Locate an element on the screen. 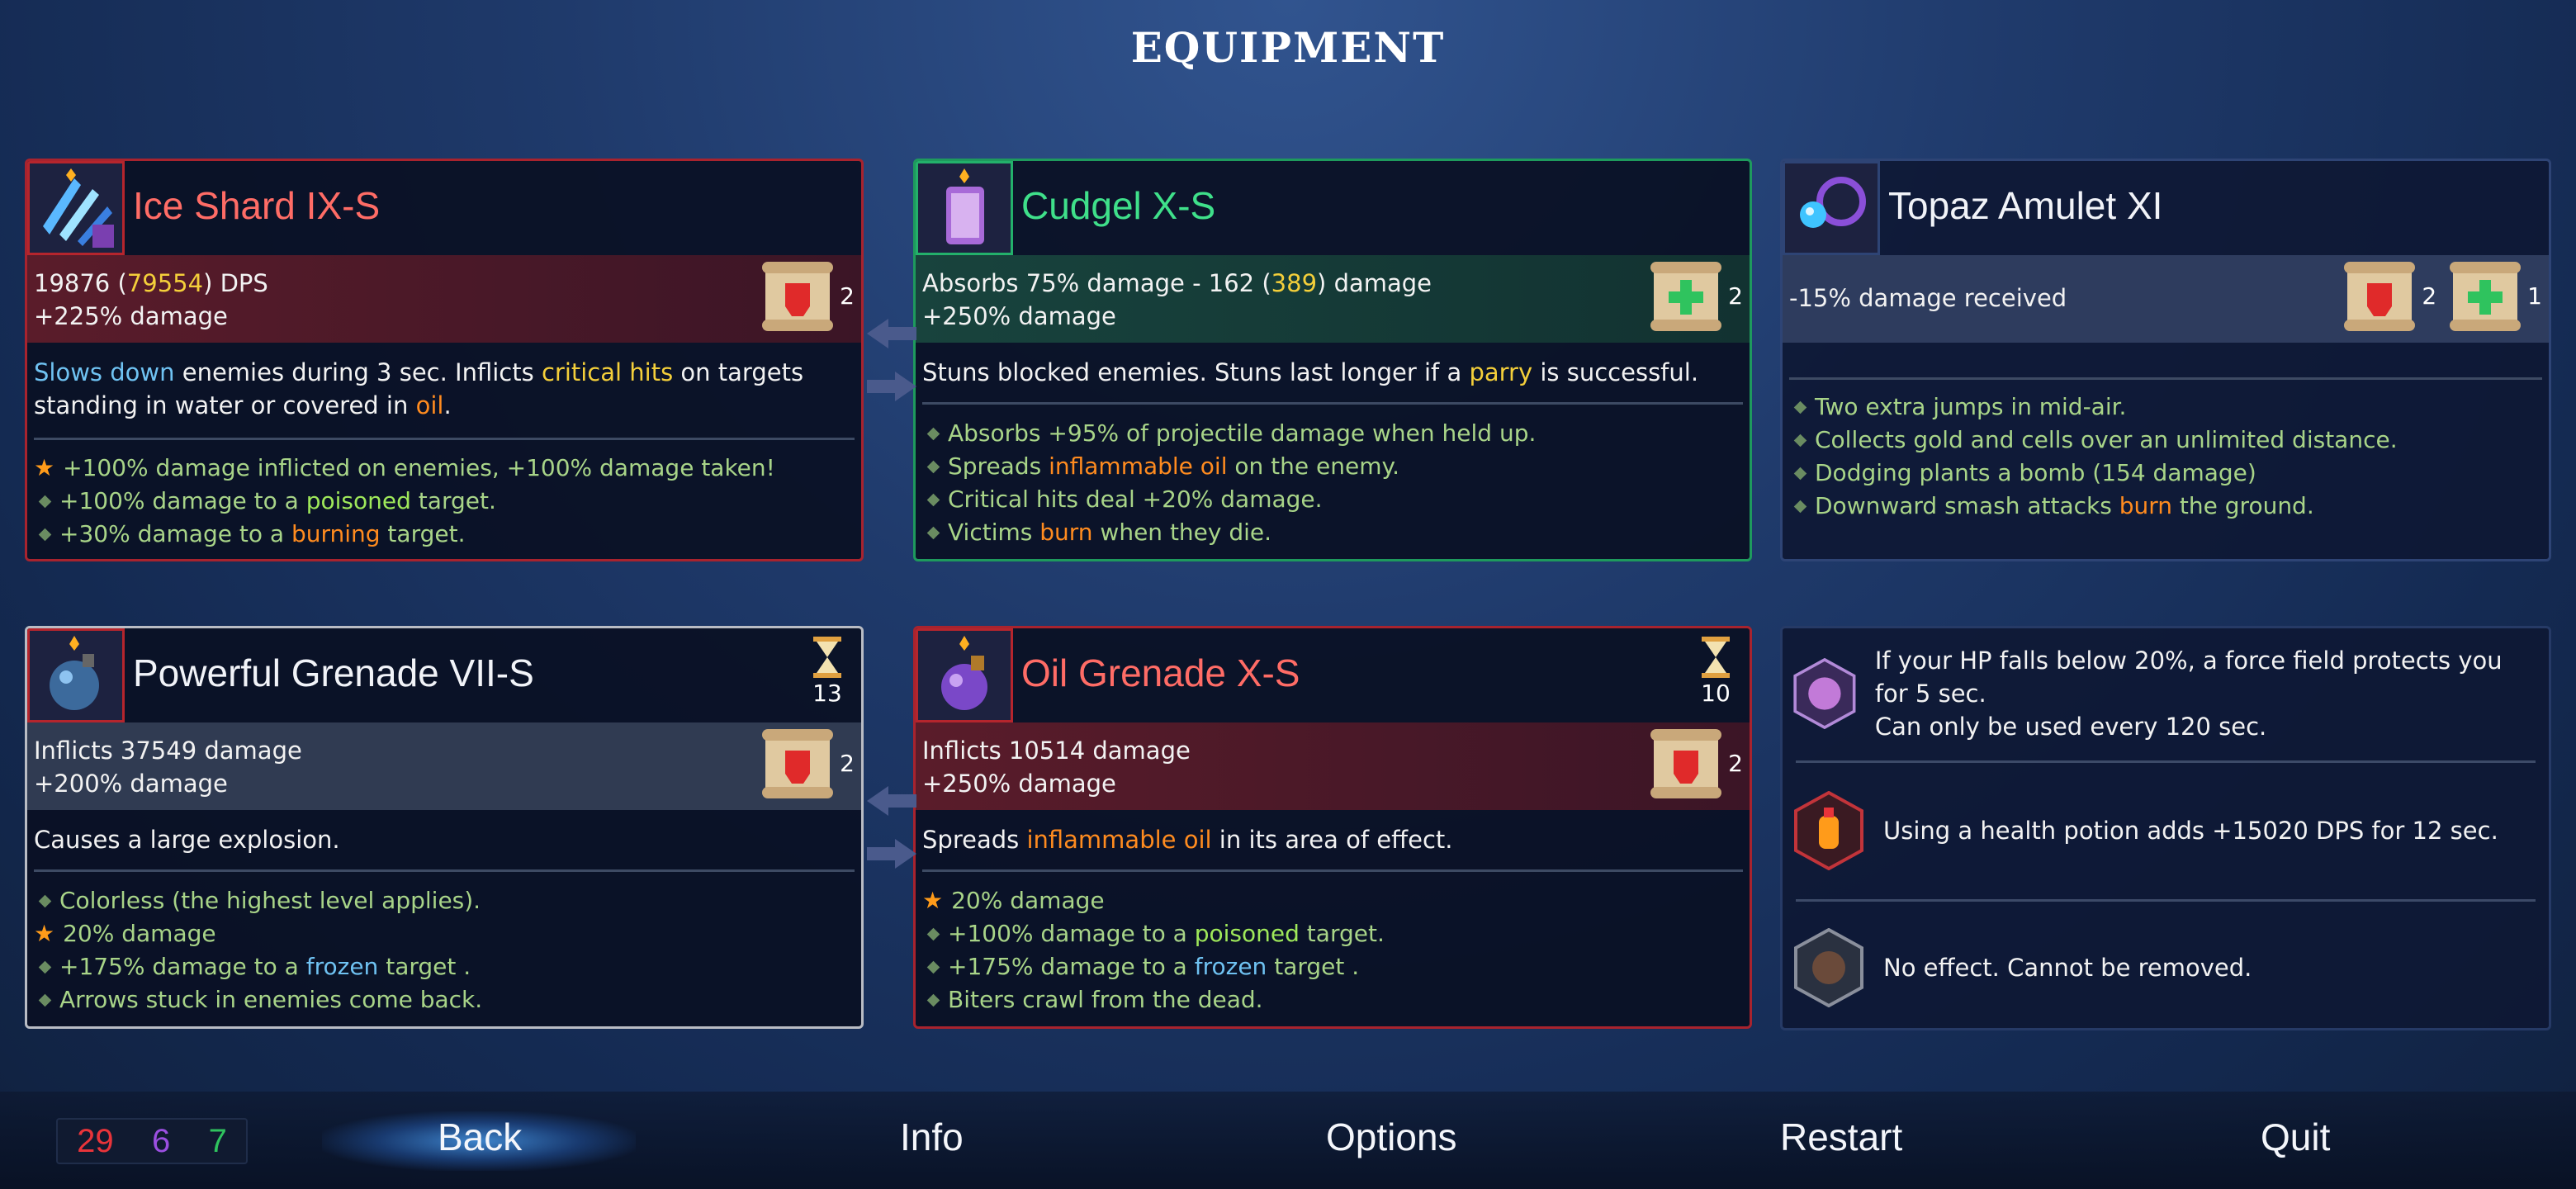 The height and width of the screenshot is (1189, 2576). modifier: Downward smash attacks burn the ground. is located at coordinates (2165, 506).